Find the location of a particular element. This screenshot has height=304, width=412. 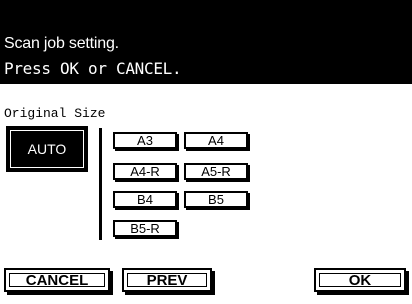

auto-size-button: AUTO is located at coordinates (47, 149).